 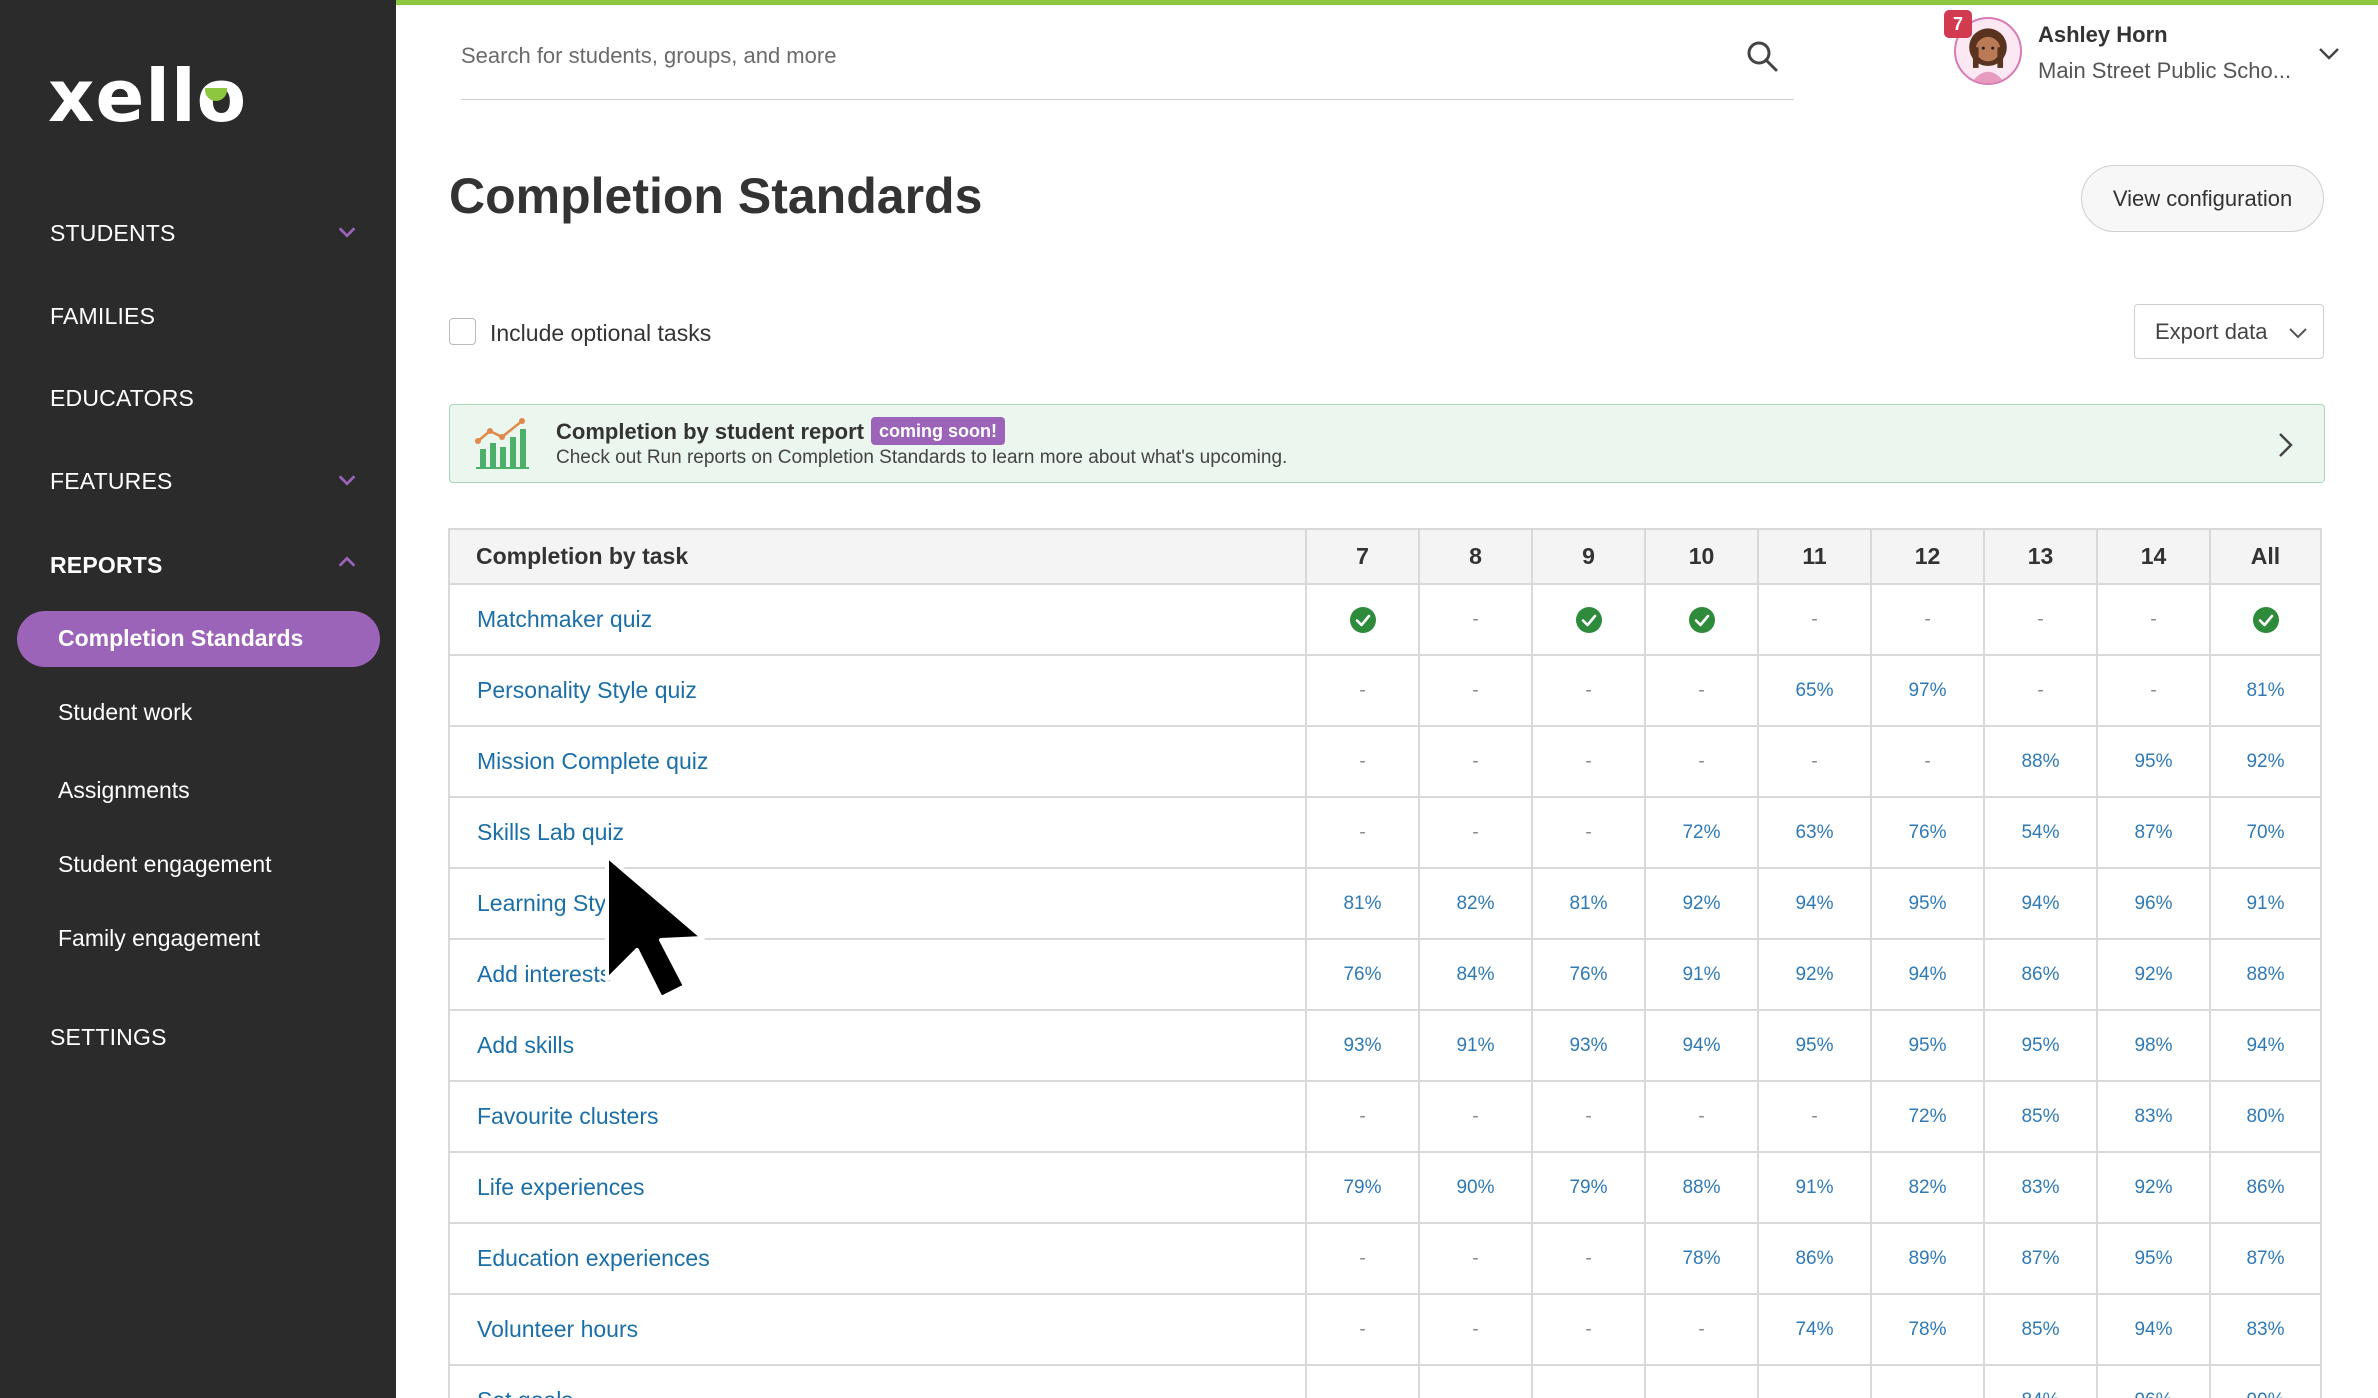 I want to click on user-name: Ashley Horn, so click(x=2103, y=35).